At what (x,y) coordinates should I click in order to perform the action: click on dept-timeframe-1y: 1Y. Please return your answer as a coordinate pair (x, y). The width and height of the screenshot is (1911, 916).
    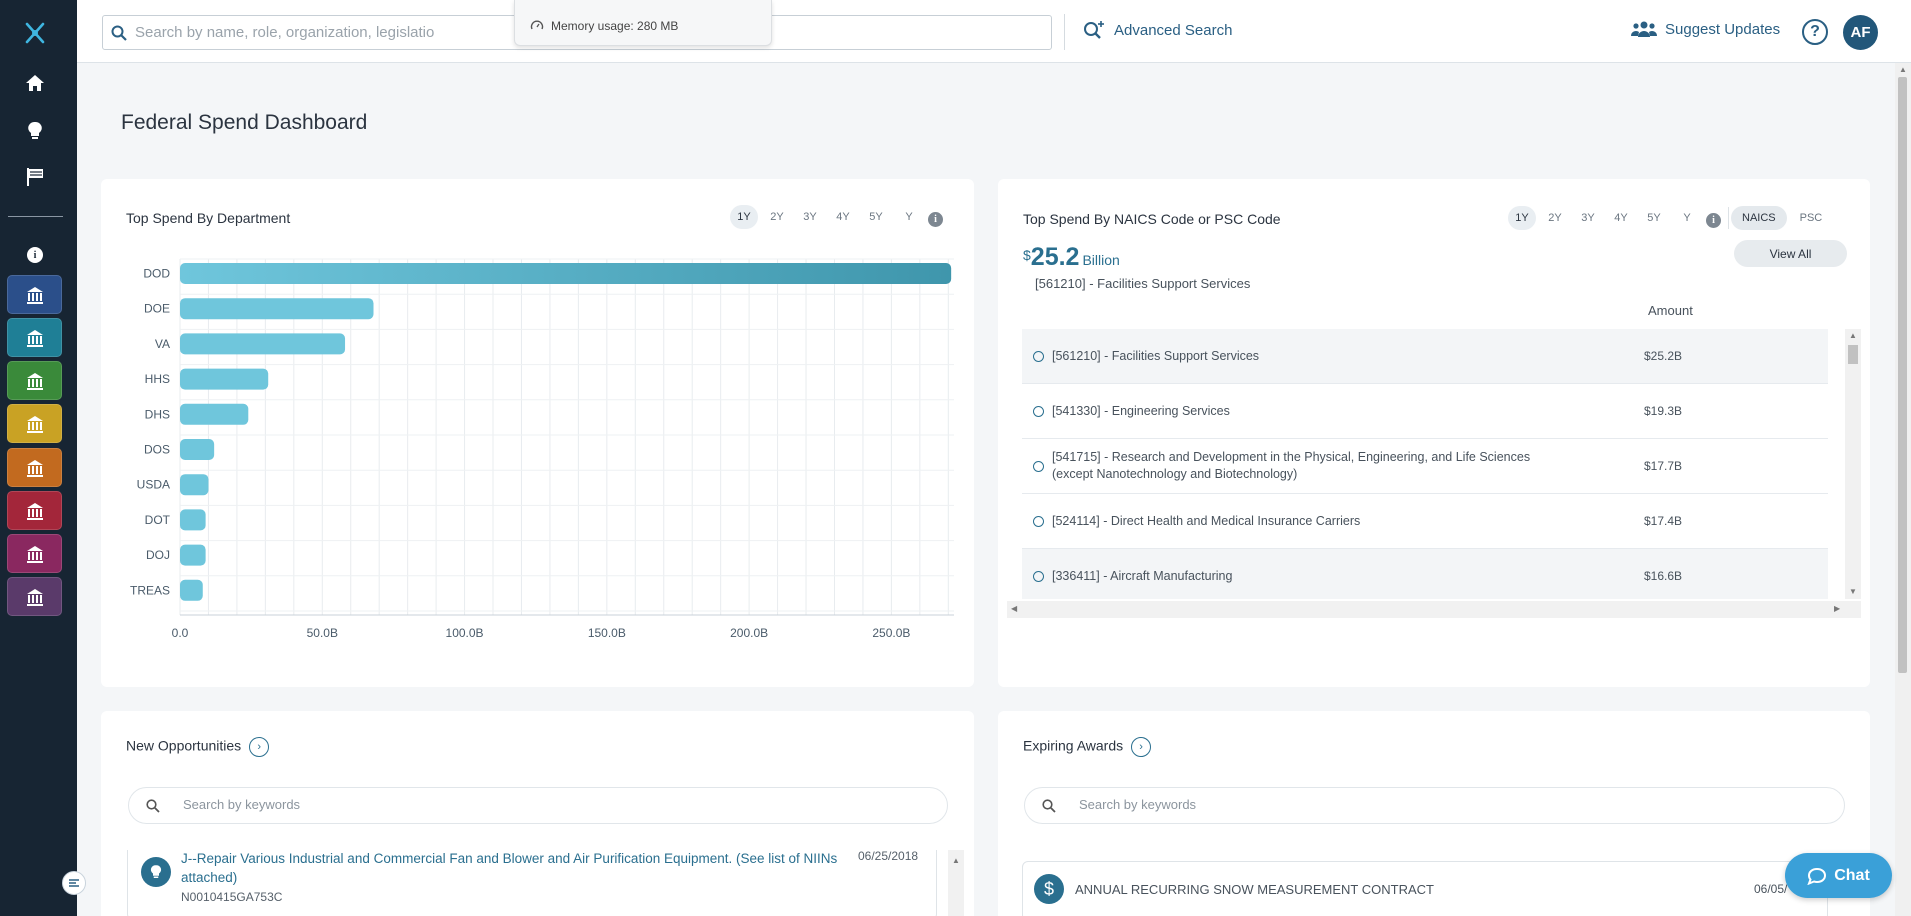
    Looking at the image, I should click on (744, 217).